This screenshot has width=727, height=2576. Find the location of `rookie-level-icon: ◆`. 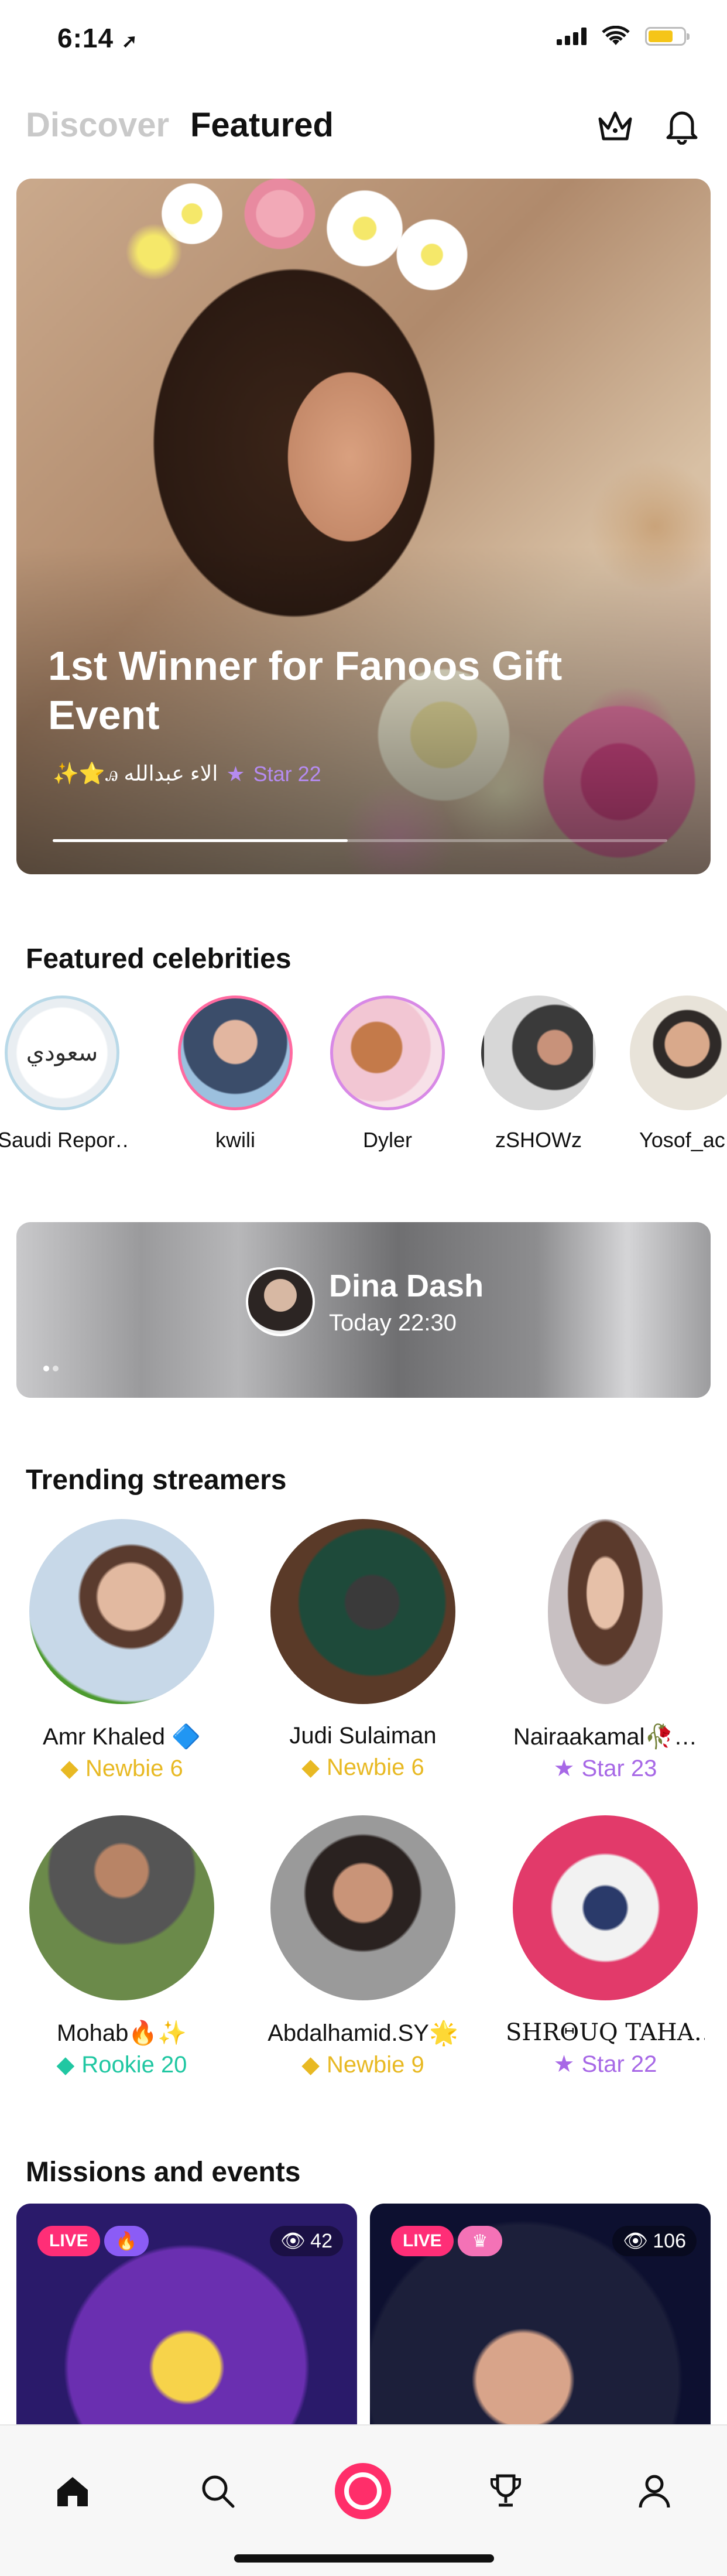

rookie-level-icon: ◆ is located at coordinates (66, 2065).